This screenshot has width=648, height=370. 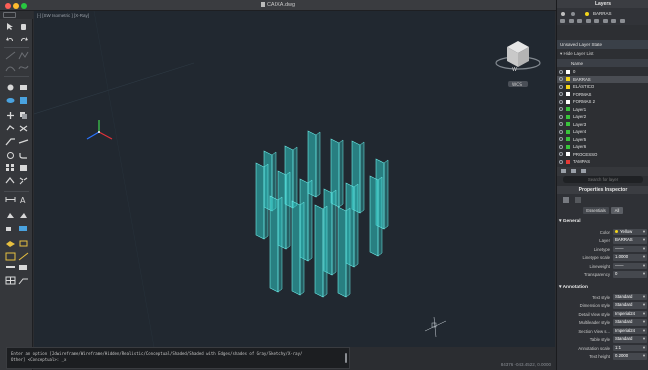 What do you see at coordinates (23, 26) in the screenshot?
I see `pan-tool-icon` at bounding box center [23, 26].